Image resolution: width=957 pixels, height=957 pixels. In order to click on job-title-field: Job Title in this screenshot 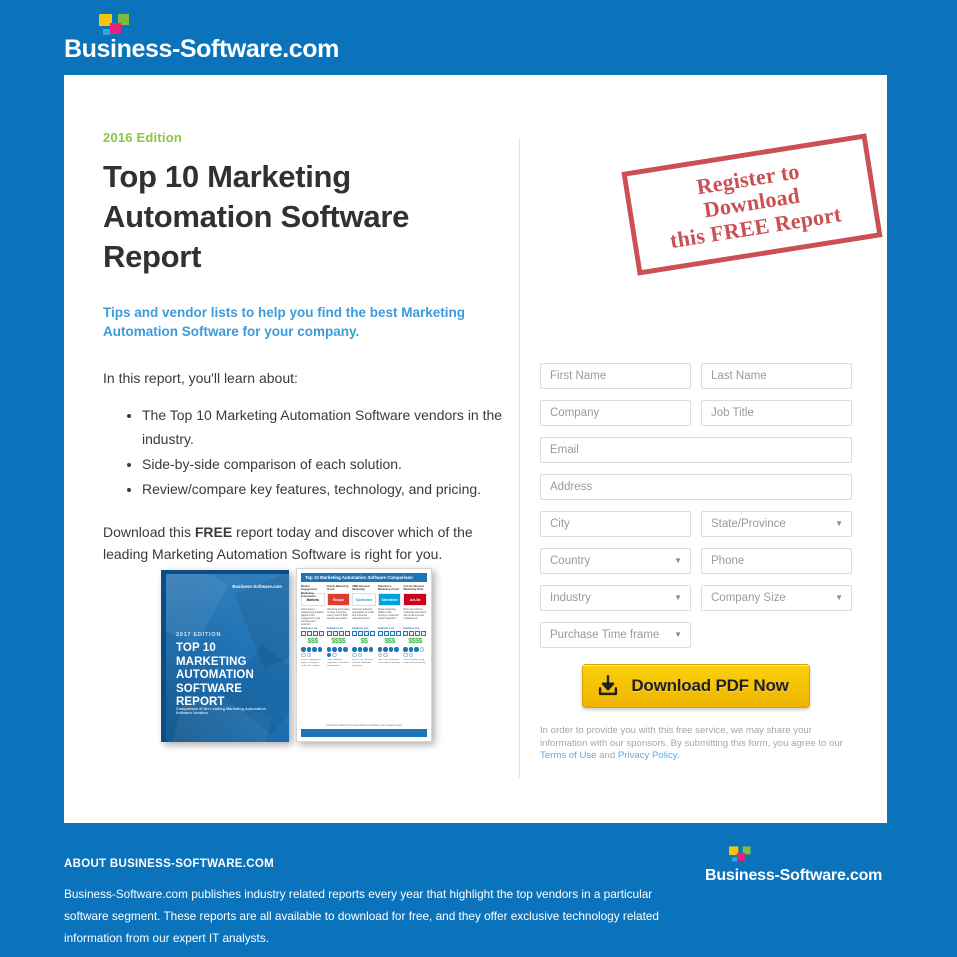, I will do `click(776, 413)`.